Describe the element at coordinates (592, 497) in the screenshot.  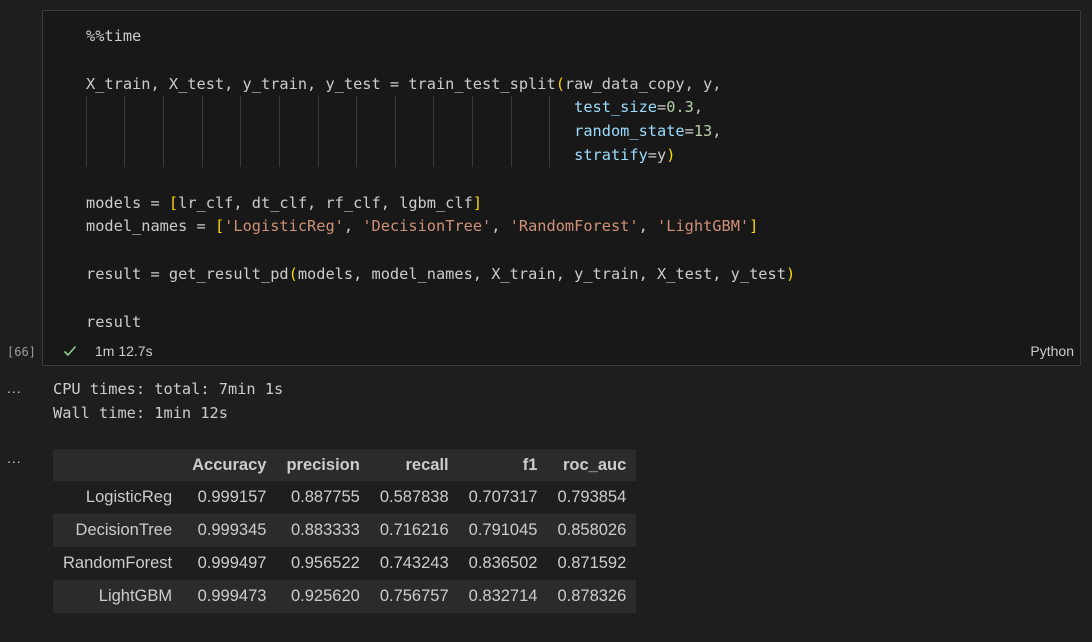
I see `table-cell: 0.793854` at that location.